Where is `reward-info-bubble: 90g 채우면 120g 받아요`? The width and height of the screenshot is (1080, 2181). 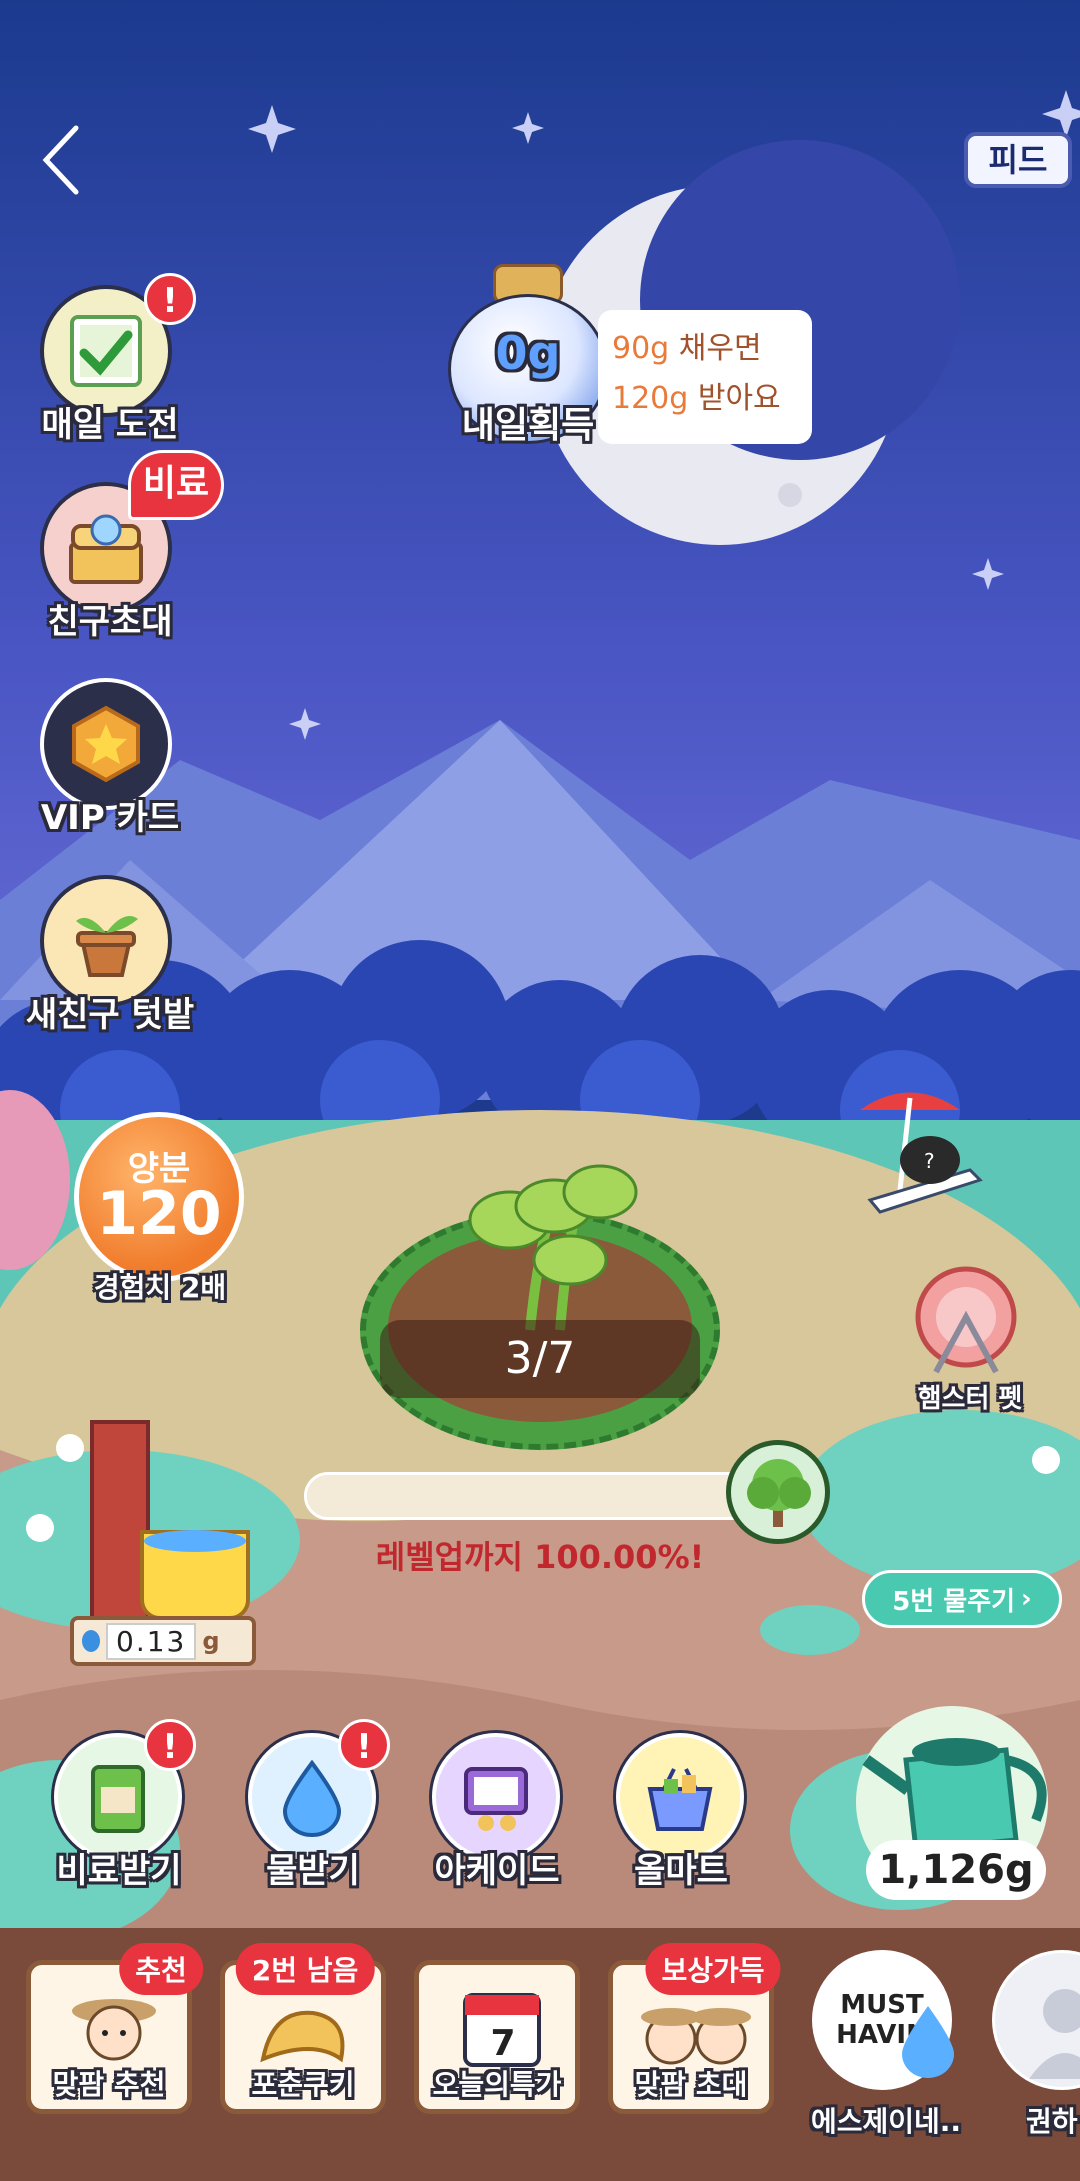 reward-info-bubble: 90g 채우면 120g 받아요 is located at coordinates (705, 377).